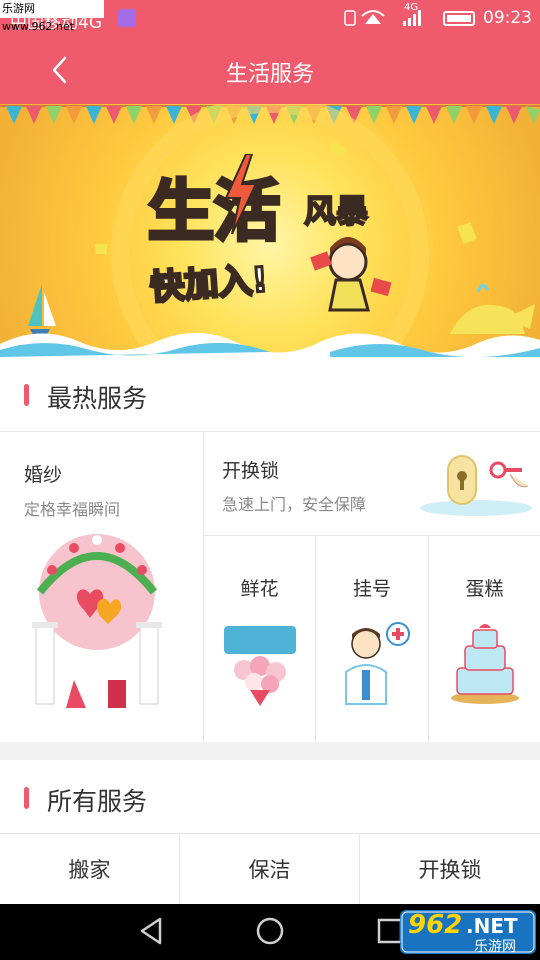 This screenshot has height=960, width=540. What do you see at coordinates (435, 925) in the screenshot?
I see `watermark-number: 962` at bounding box center [435, 925].